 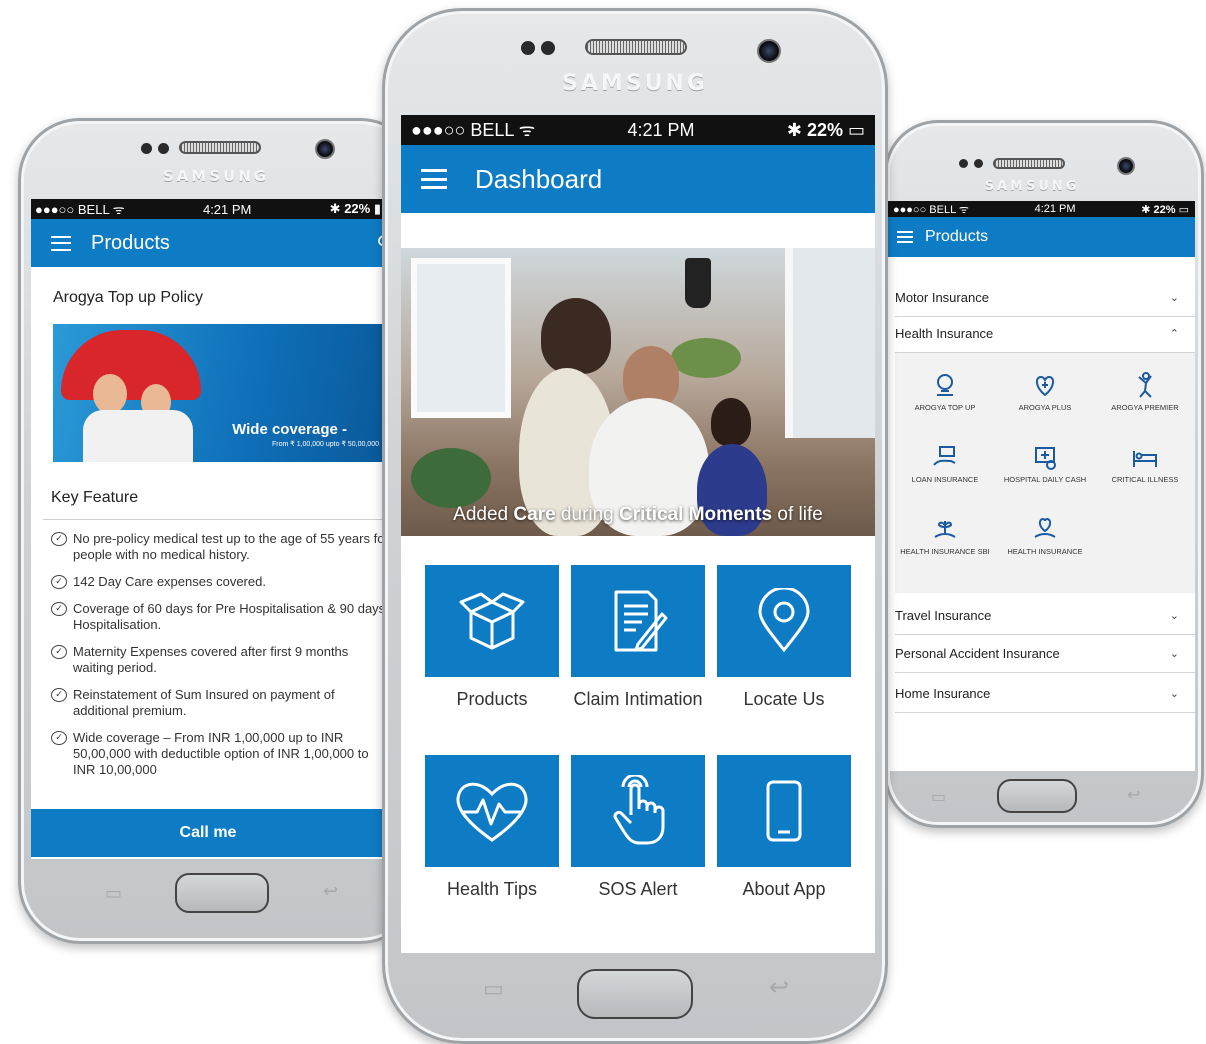 What do you see at coordinates (208, 833) in the screenshot?
I see `call-me-button: Call me` at bounding box center [208, 833].